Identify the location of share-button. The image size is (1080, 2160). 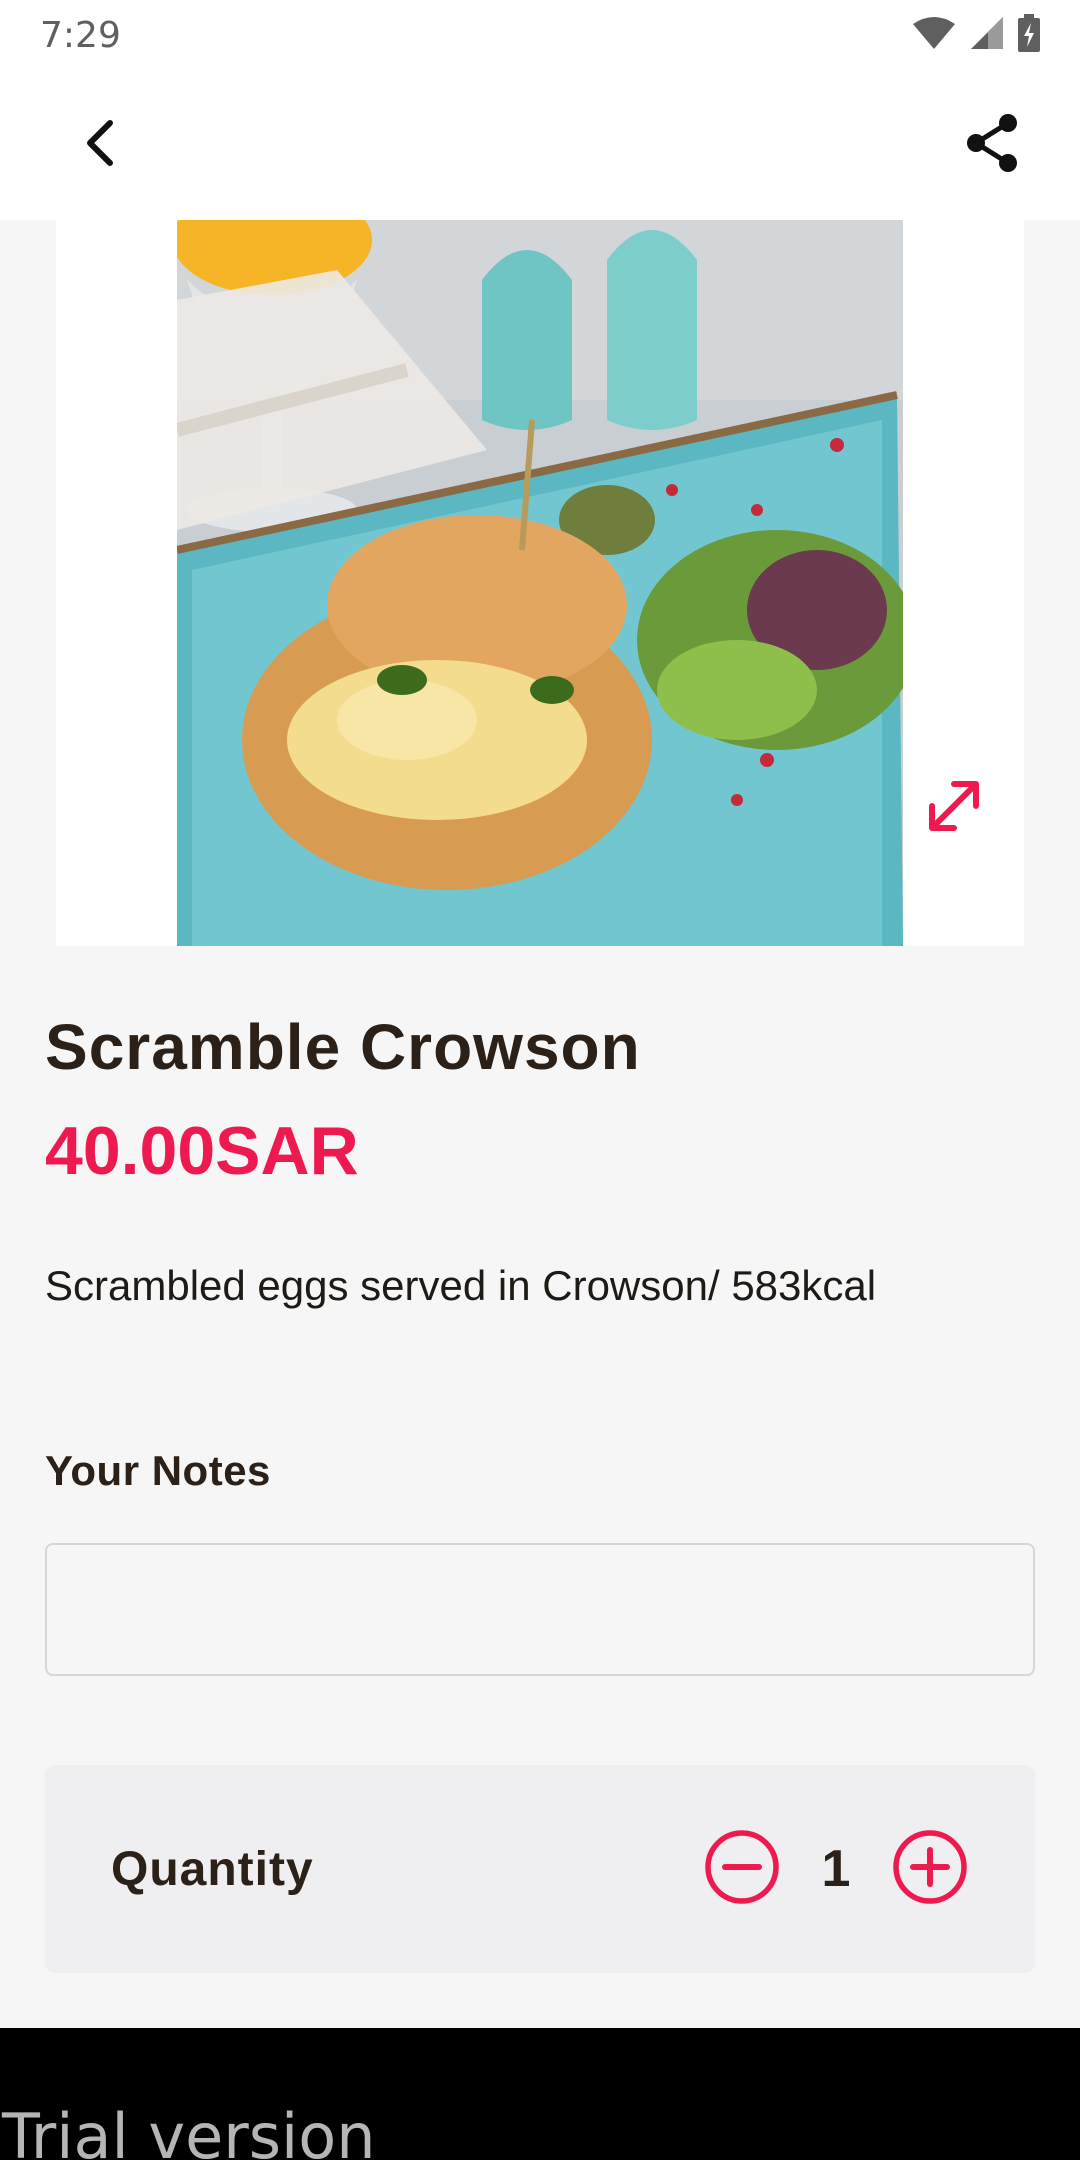
(992, 145).